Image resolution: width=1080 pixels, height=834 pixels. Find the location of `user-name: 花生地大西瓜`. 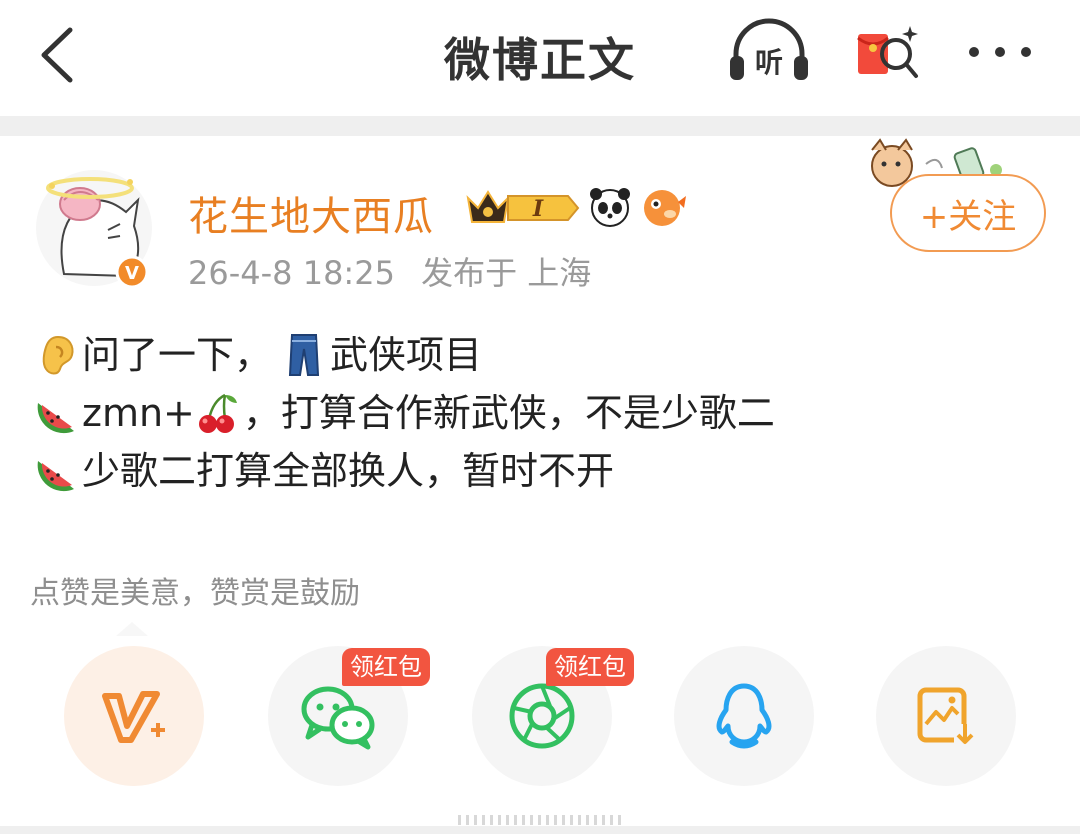

user-name: 花生地大西瓜 is located at coordinates (311, 213).